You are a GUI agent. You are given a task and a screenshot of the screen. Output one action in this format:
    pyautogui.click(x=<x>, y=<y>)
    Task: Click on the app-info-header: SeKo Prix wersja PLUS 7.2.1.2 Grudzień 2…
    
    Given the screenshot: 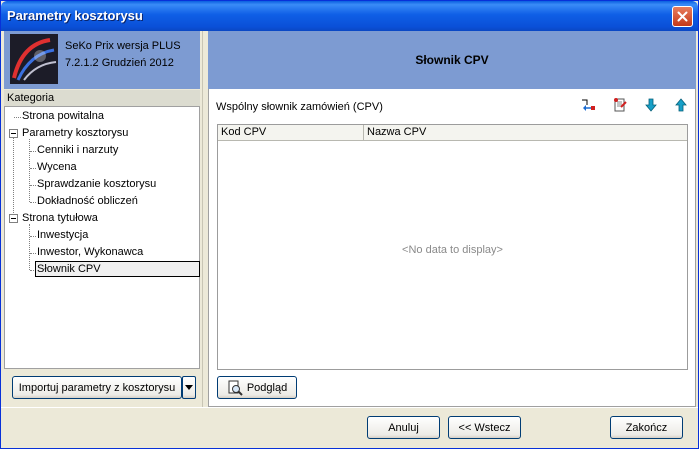 What is the action you would take?
    pyautogui.click(x=102, y=60)
    